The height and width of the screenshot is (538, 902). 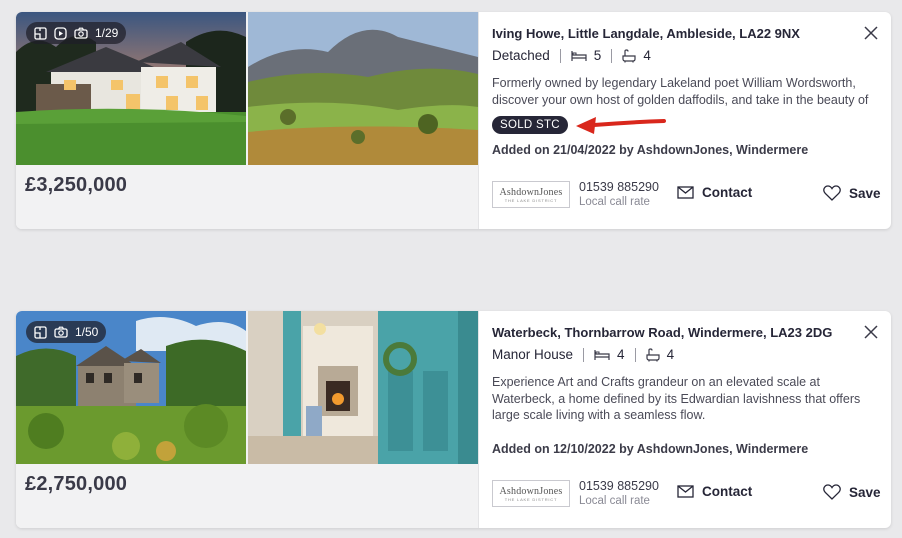 I want to click on listing-meta: Manor House 4 4, so click(x=583, y=354).